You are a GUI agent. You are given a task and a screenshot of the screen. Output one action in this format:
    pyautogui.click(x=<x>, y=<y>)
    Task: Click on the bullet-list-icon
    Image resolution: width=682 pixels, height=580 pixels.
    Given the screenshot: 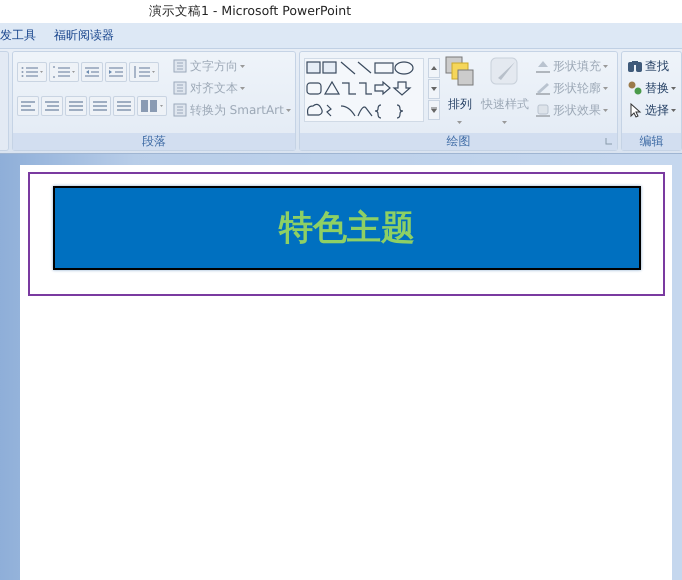 What is the action you would take?
    pyautogui.click(x=32, y=72)
    